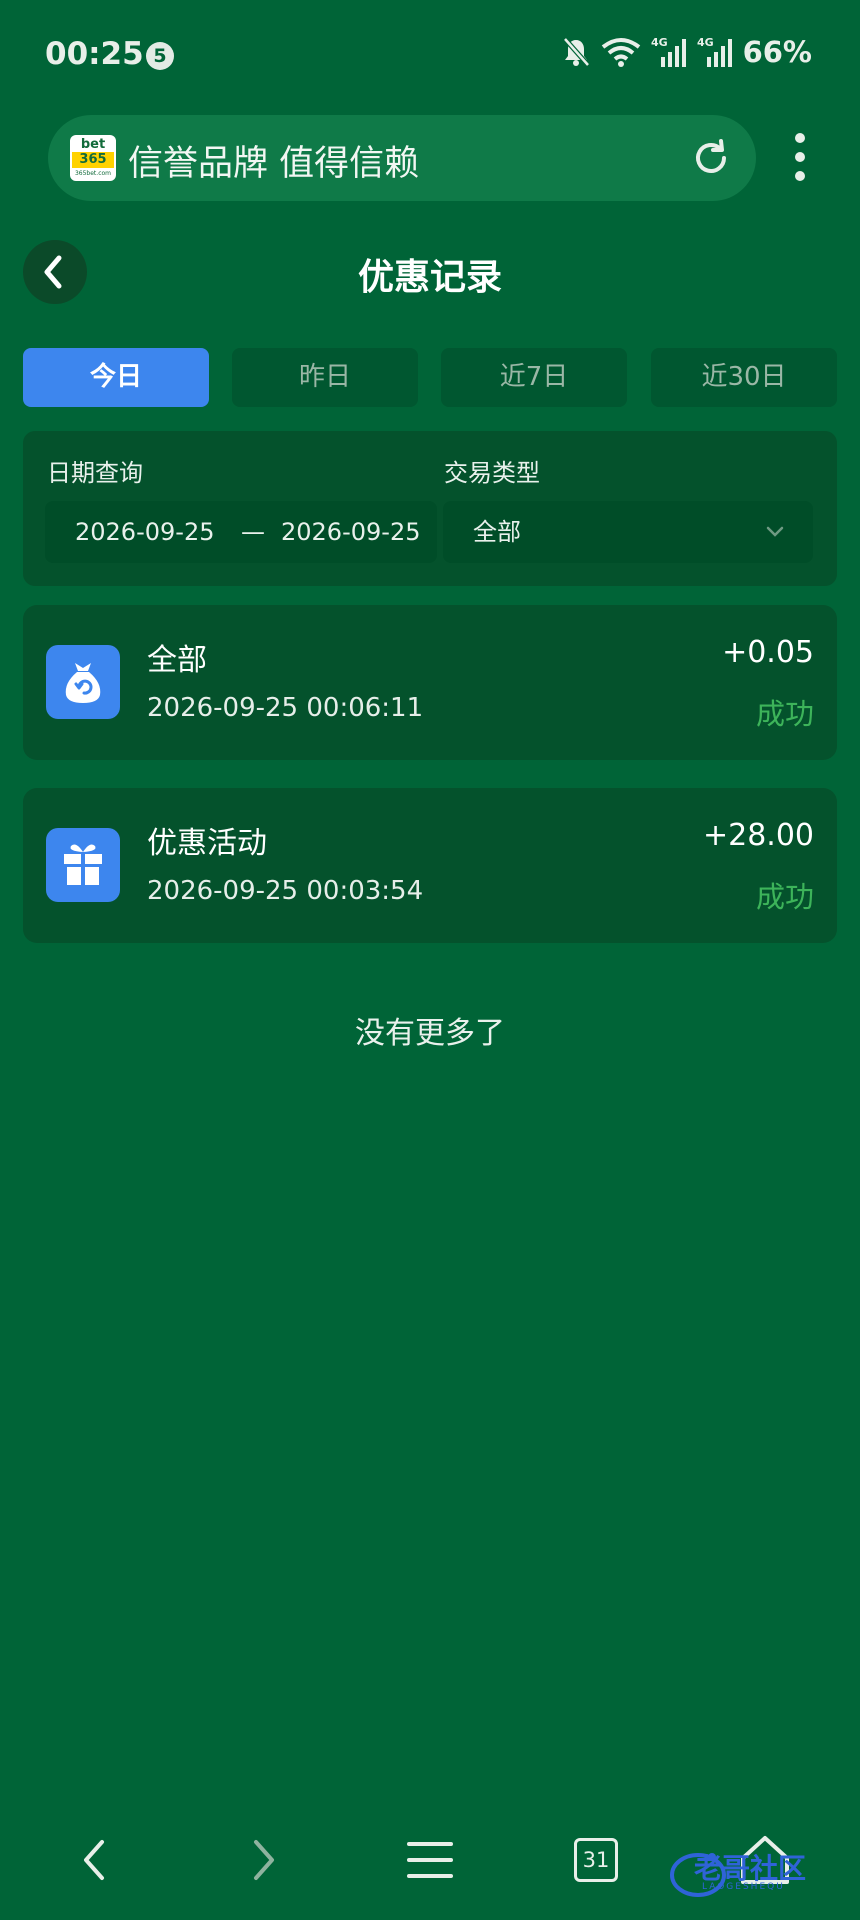 This screenshot has width=860, height=1920. I want to click on filter-panel: 日期查询 交易类型 2026-09-25 — 2026-09-25 全部, so click(430, 508).